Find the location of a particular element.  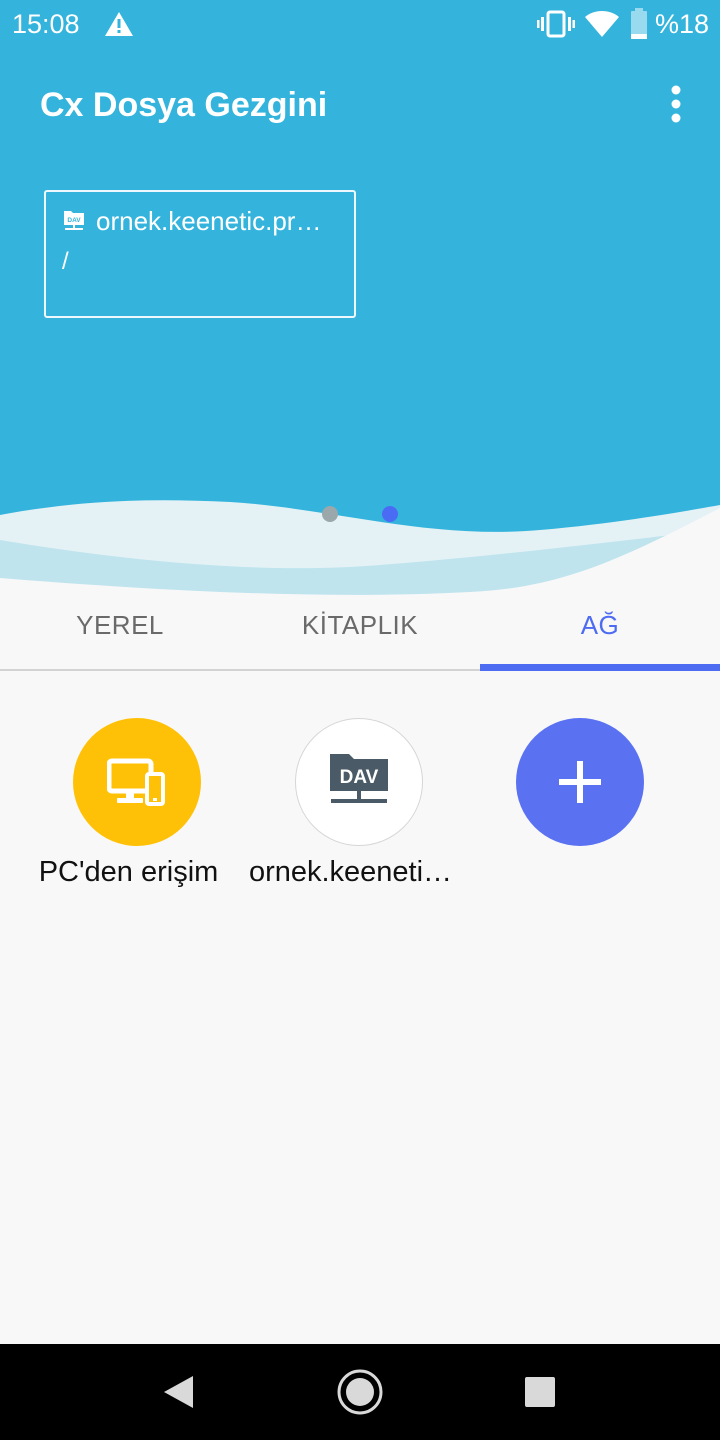

pc-access-circle is located at coordinates (137, 782).